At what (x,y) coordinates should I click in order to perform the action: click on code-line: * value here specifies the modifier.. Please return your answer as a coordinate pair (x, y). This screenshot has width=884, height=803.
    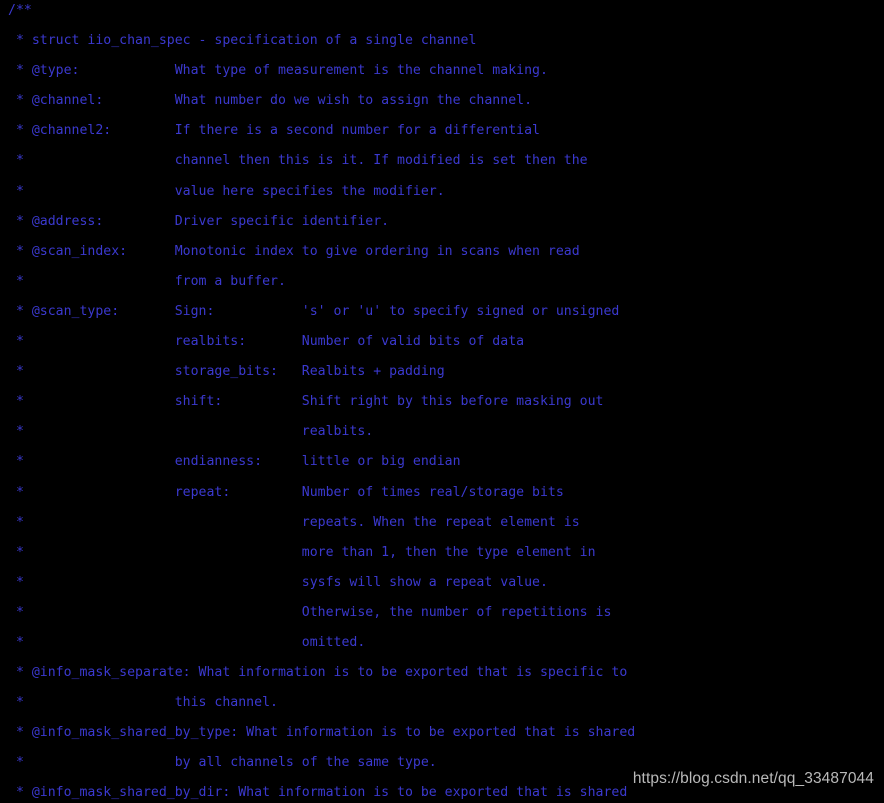
    Looking at the image, I should click on (226, 191).